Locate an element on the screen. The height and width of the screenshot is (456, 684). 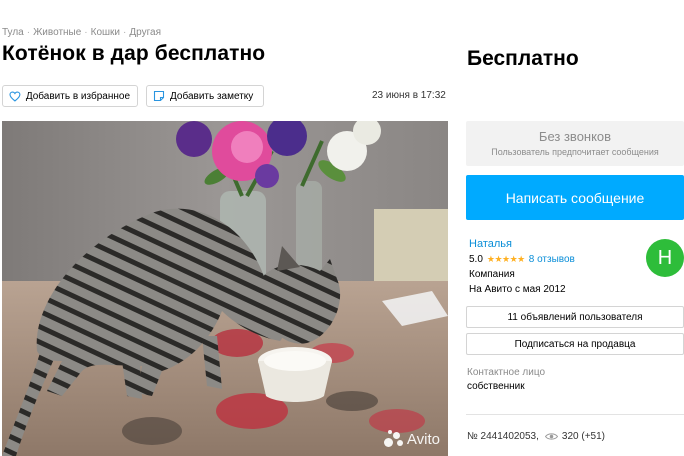
seller-ads-button: 11 объявлений пользователя is located at coordinates (575, 317).